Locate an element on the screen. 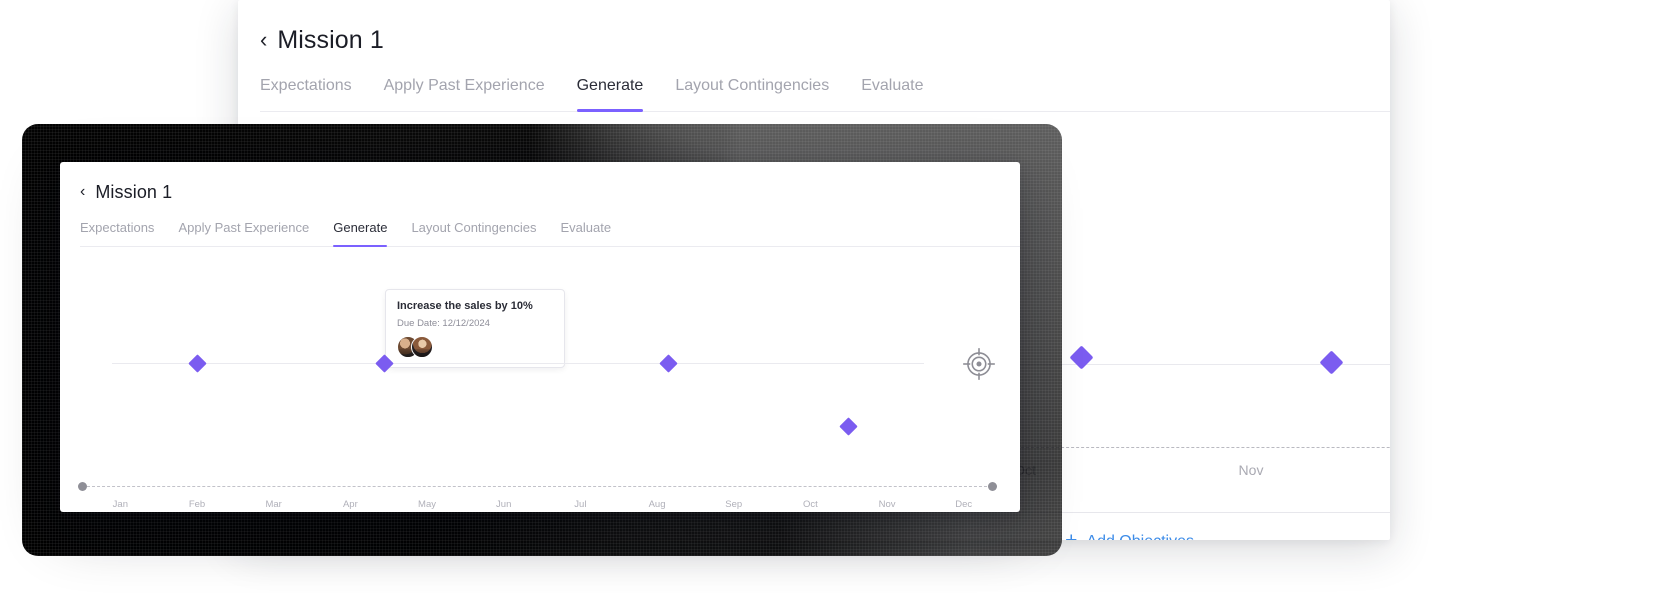 The height and width of the screenshot is (610, 1664). assignee-avatar-group is located at coordinates (475, 347).